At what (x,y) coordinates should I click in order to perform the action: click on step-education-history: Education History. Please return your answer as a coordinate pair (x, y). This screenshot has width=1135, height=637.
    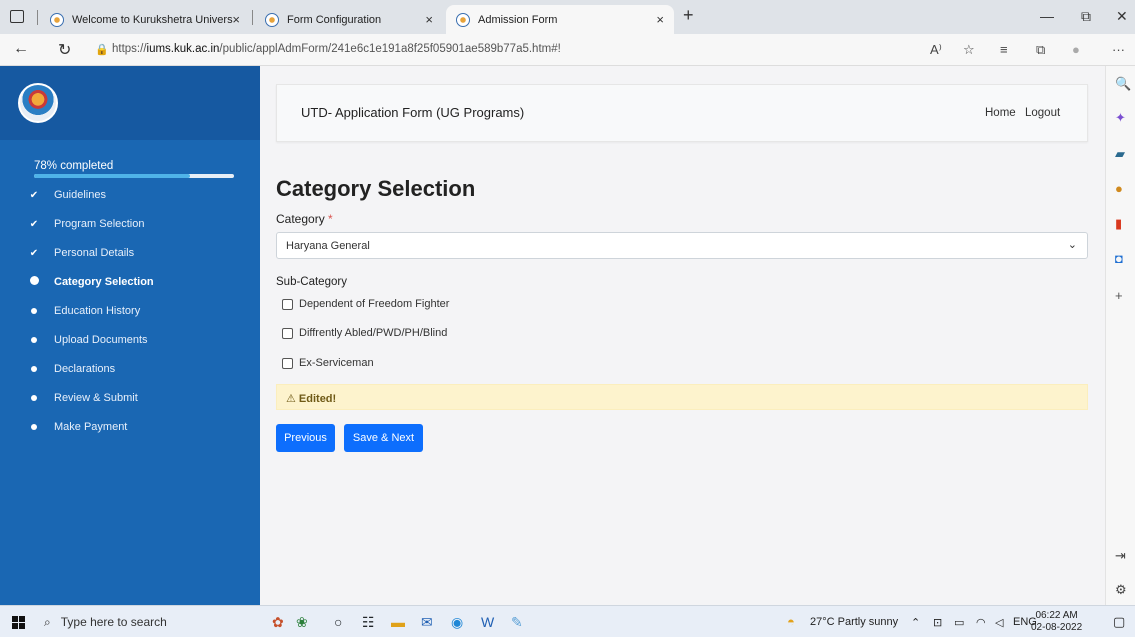
    Looking at the image, I should click on (130, 311).